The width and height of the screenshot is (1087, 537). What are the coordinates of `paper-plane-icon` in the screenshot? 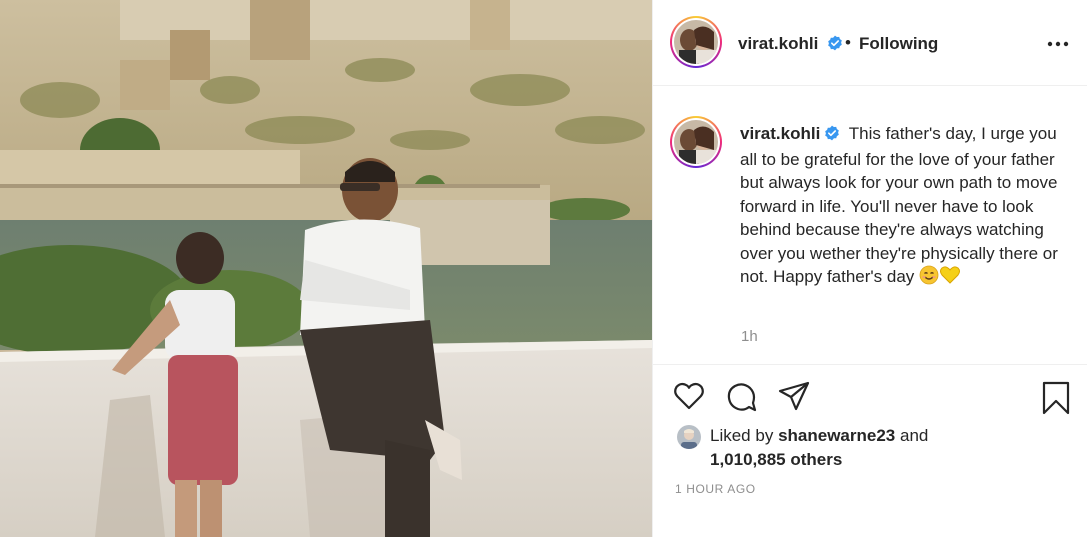 It's located at (794, 398).